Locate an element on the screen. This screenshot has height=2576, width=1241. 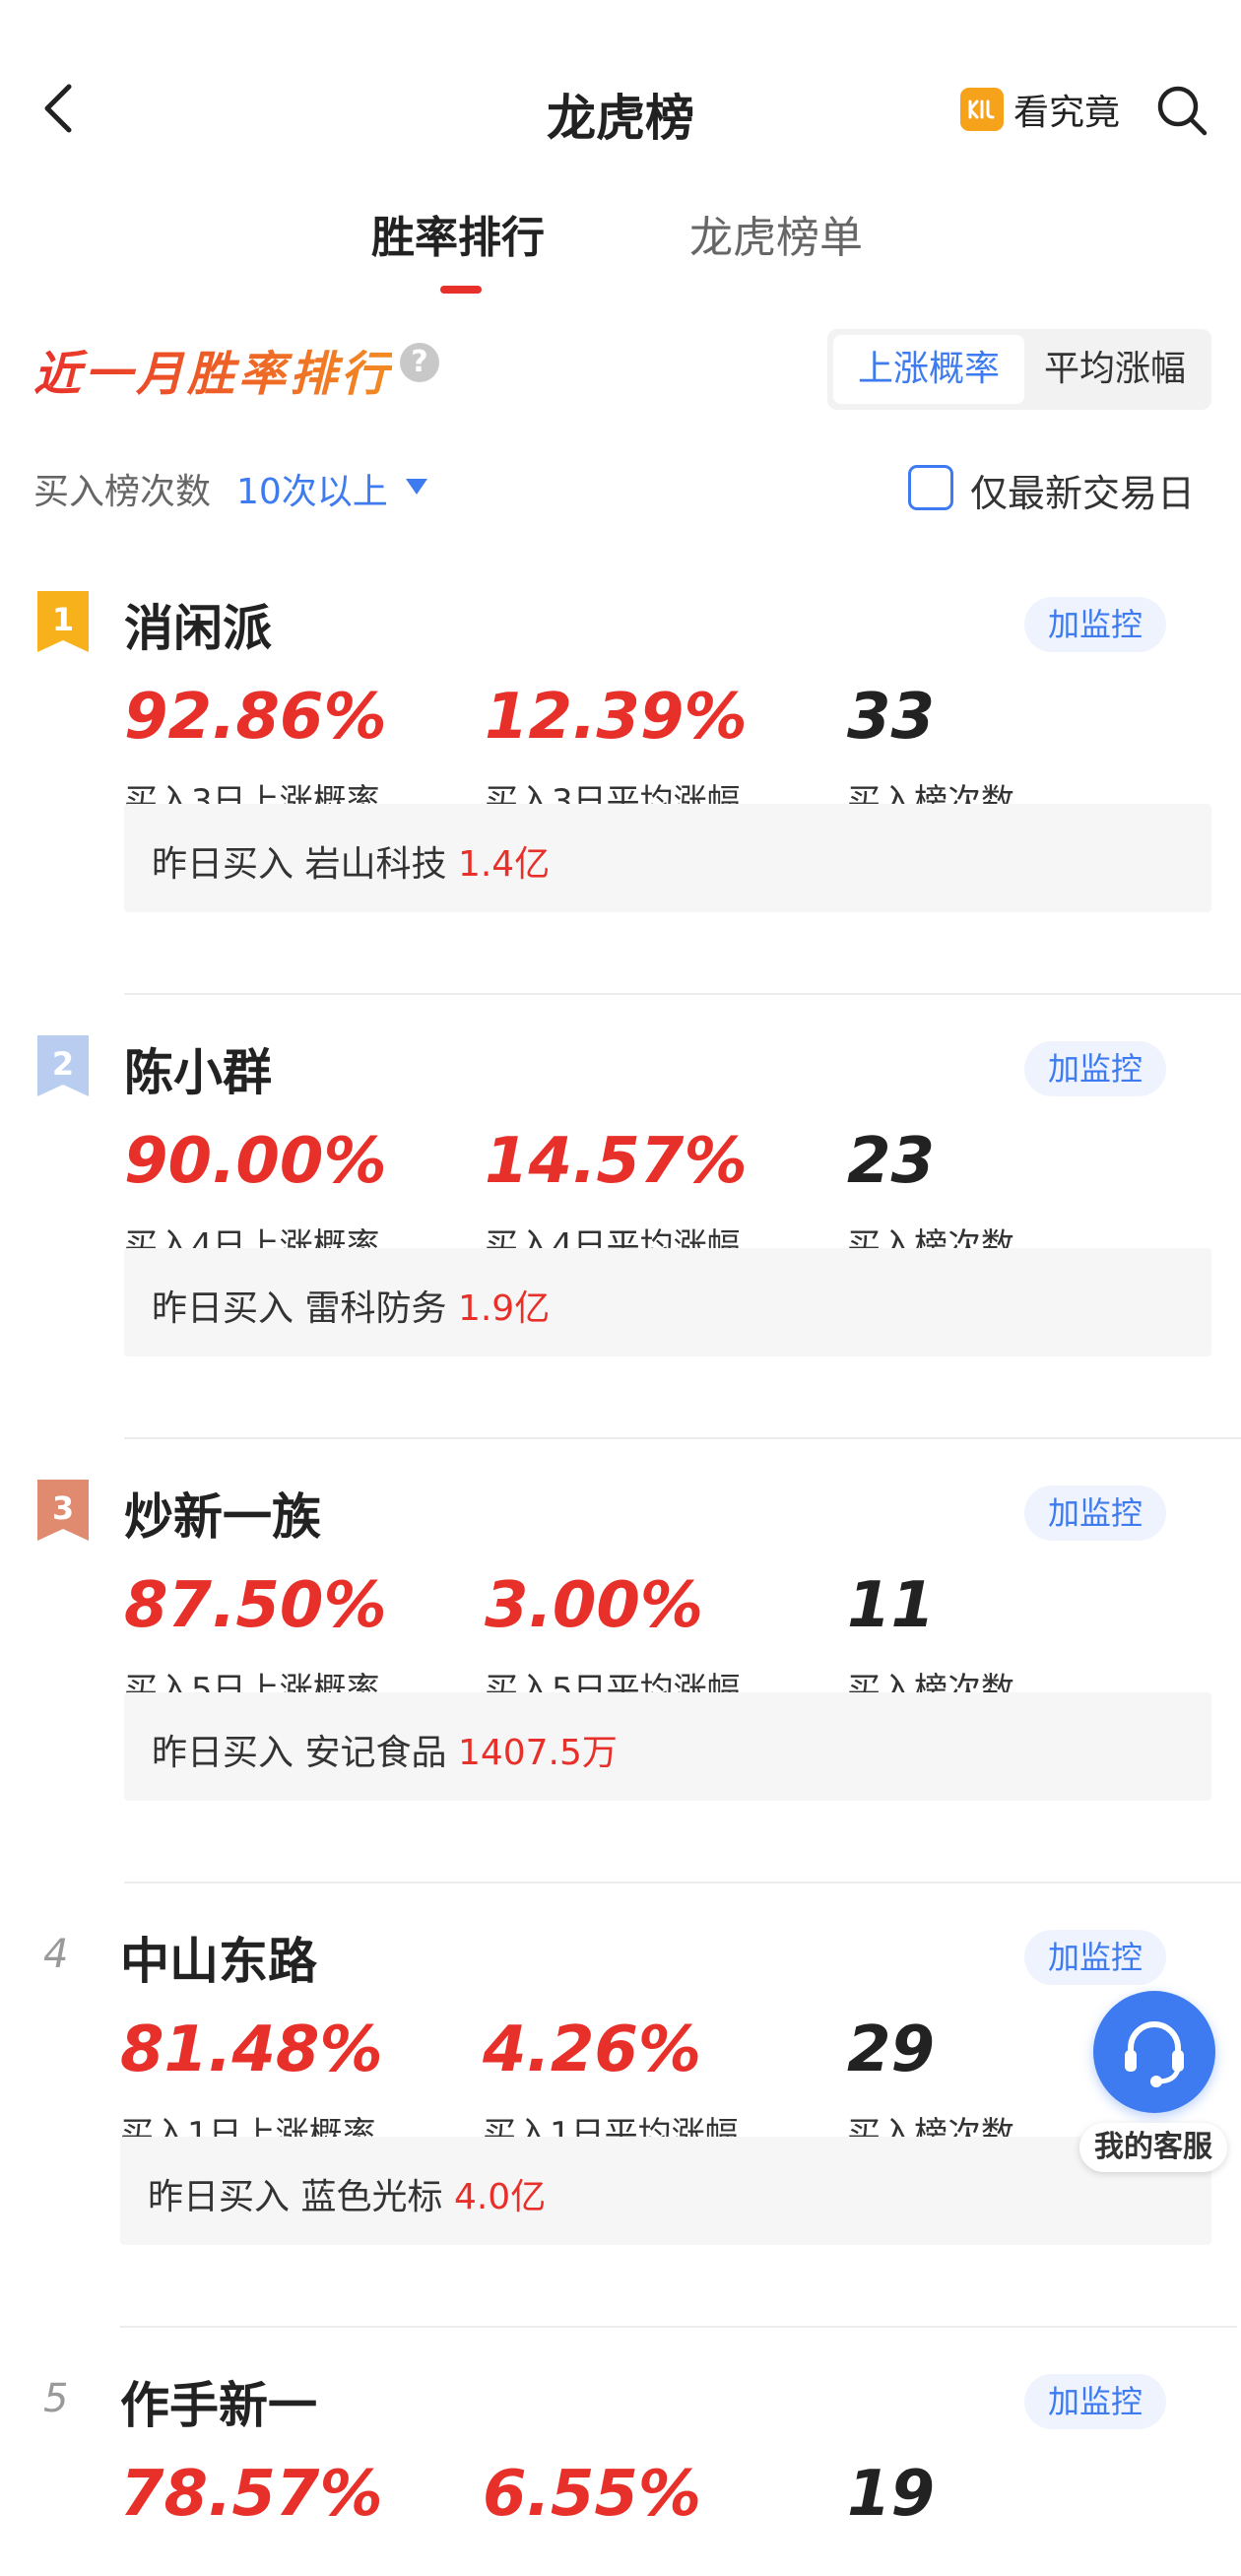
rank-number: 4 is located at coordinates (56, 1955).